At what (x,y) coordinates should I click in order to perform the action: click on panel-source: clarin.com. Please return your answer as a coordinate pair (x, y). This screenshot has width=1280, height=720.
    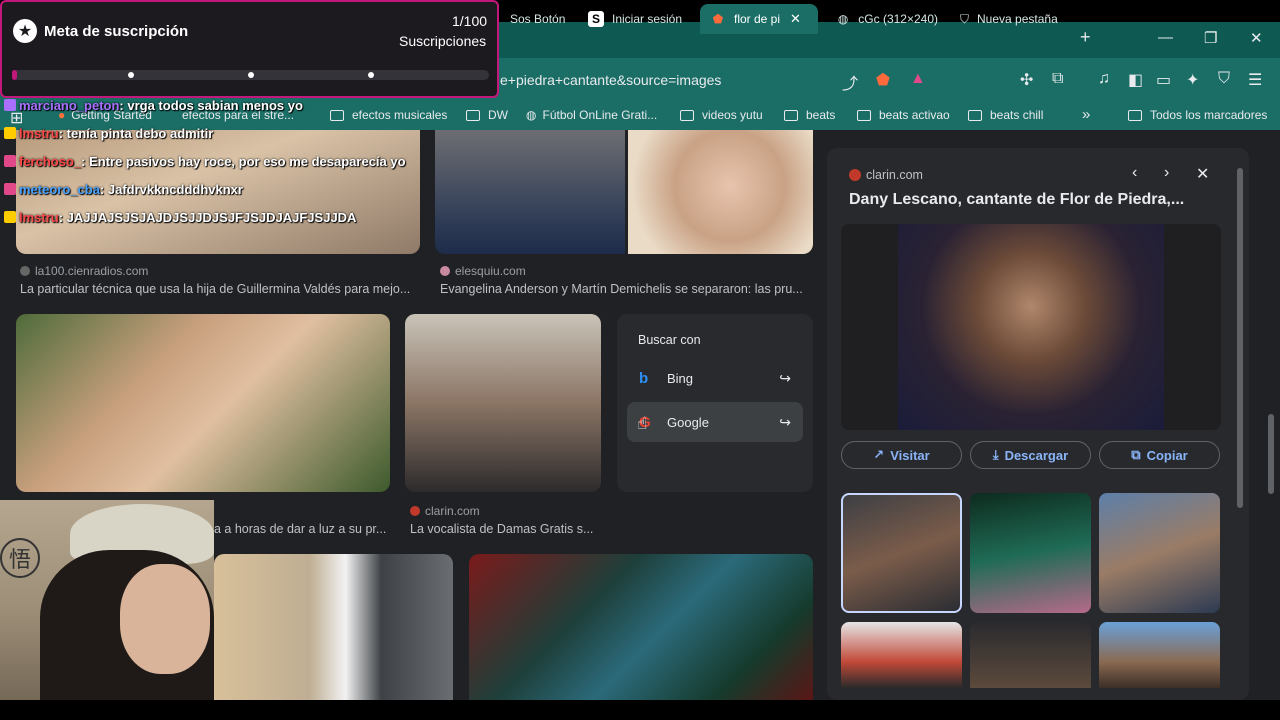
    Looking at the image, I should click on (886, 175).